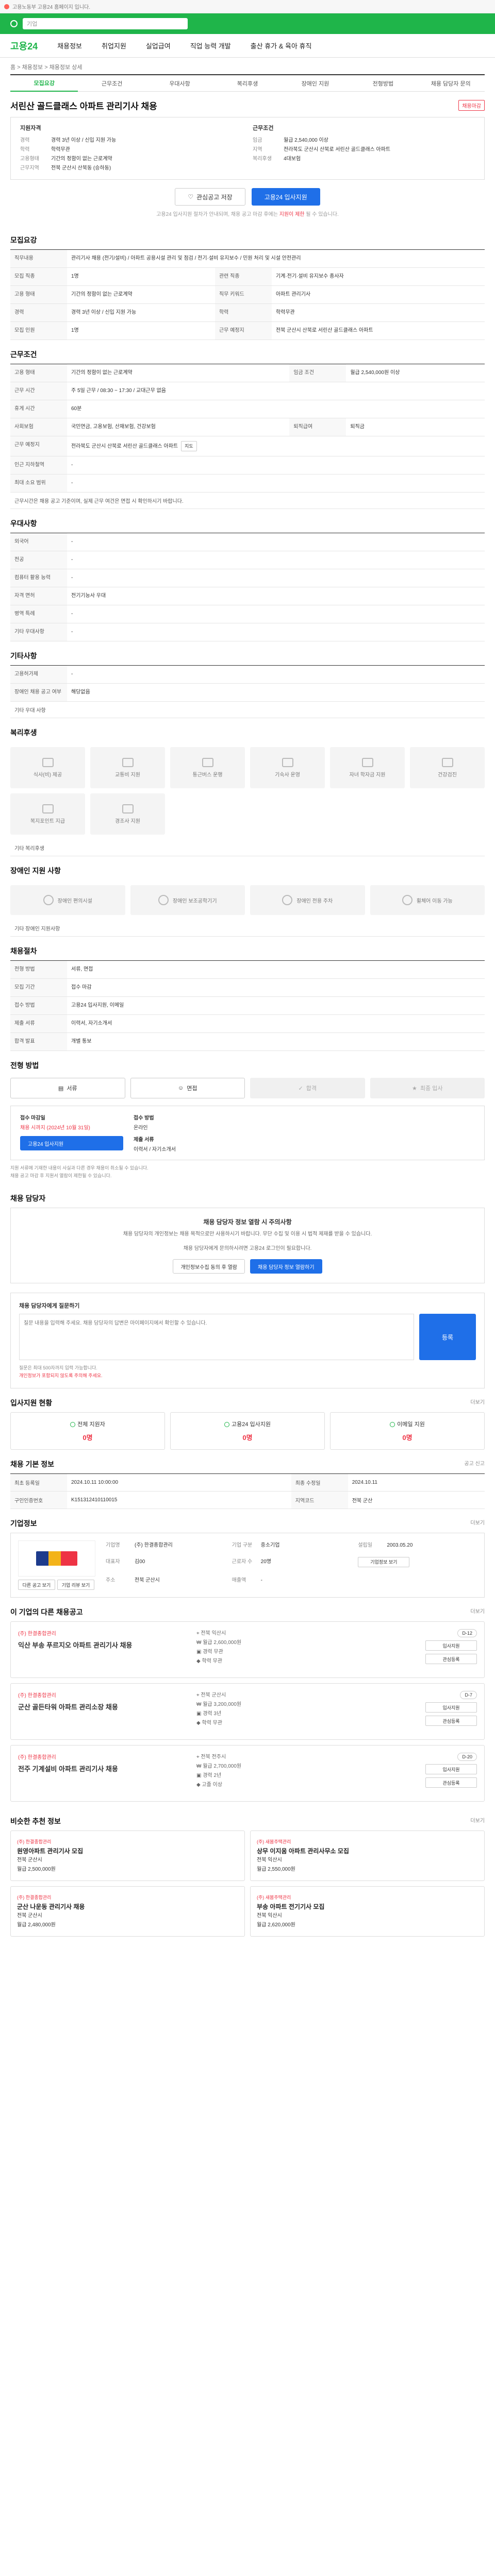  I want to click on welfare-card: 기숙사 운영, so click(287, 767).